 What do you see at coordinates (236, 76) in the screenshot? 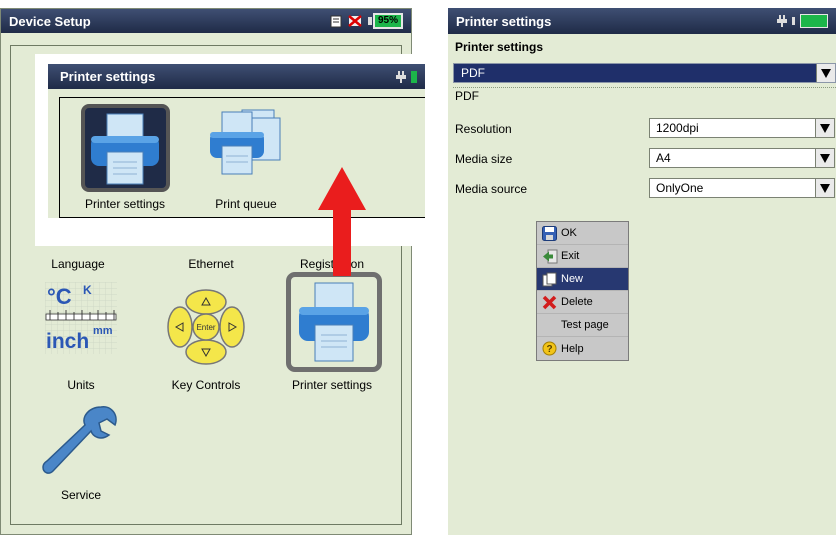
I see `inset-titlebar: Printer settings` at bounding box center [236, 76].